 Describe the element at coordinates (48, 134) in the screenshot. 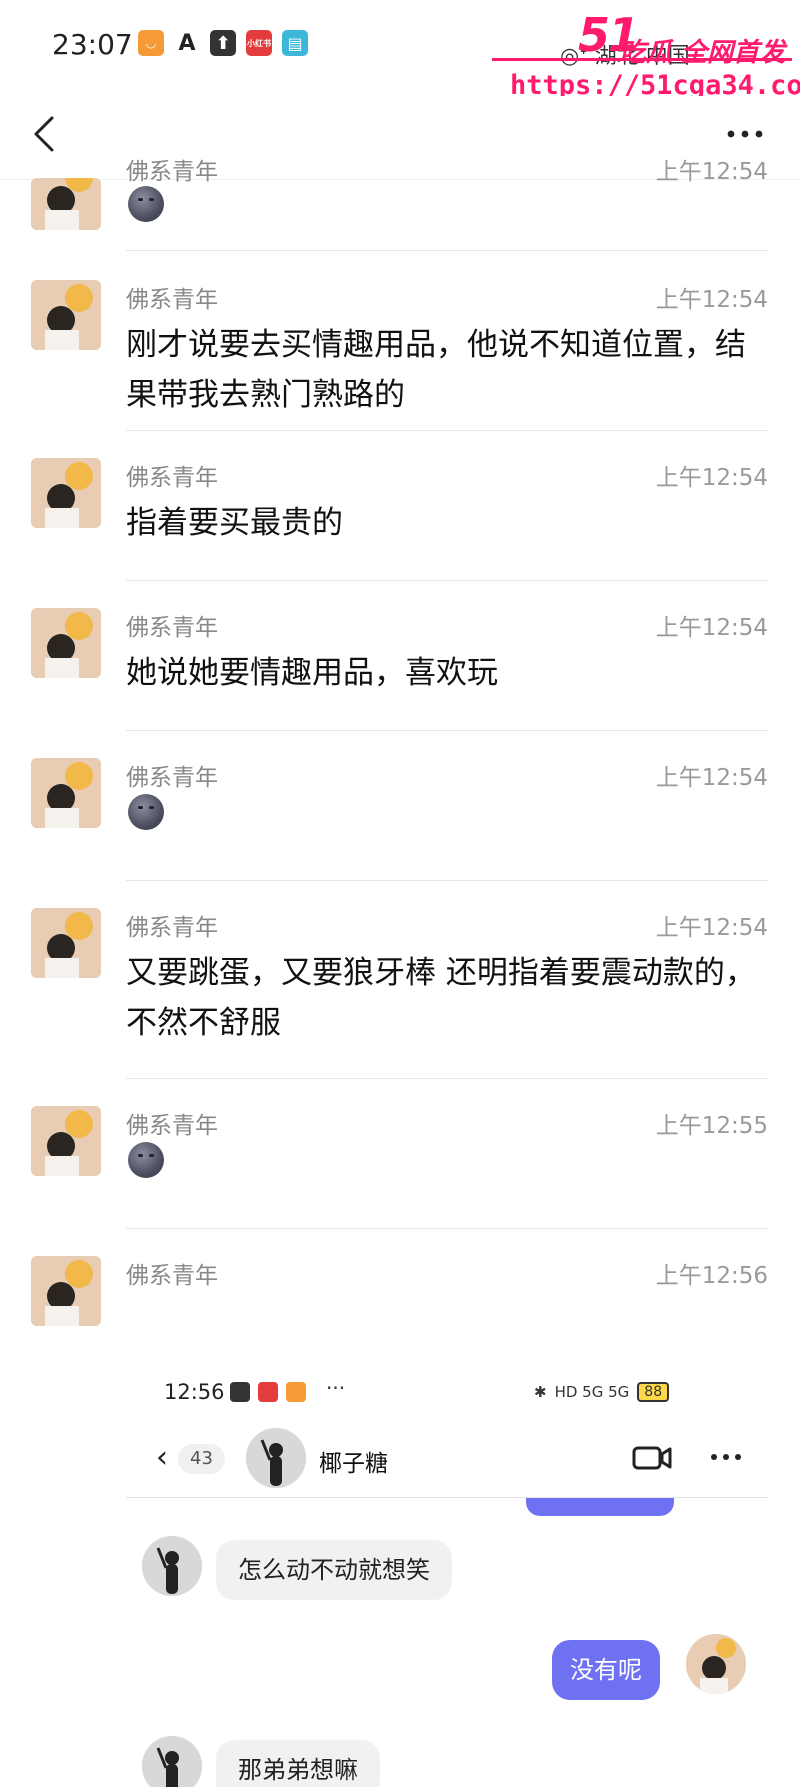

I see `back-arrow-icon` at that location.